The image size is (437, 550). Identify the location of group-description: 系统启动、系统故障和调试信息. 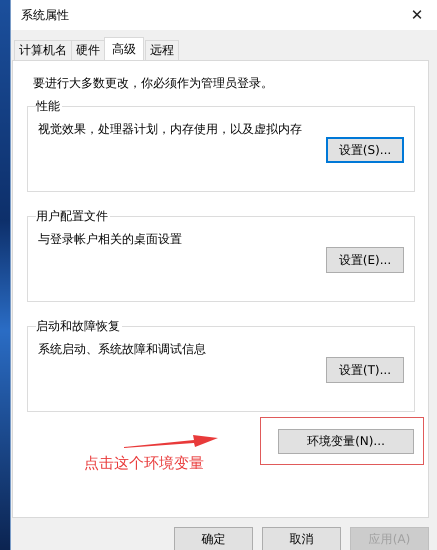
(122, 349).